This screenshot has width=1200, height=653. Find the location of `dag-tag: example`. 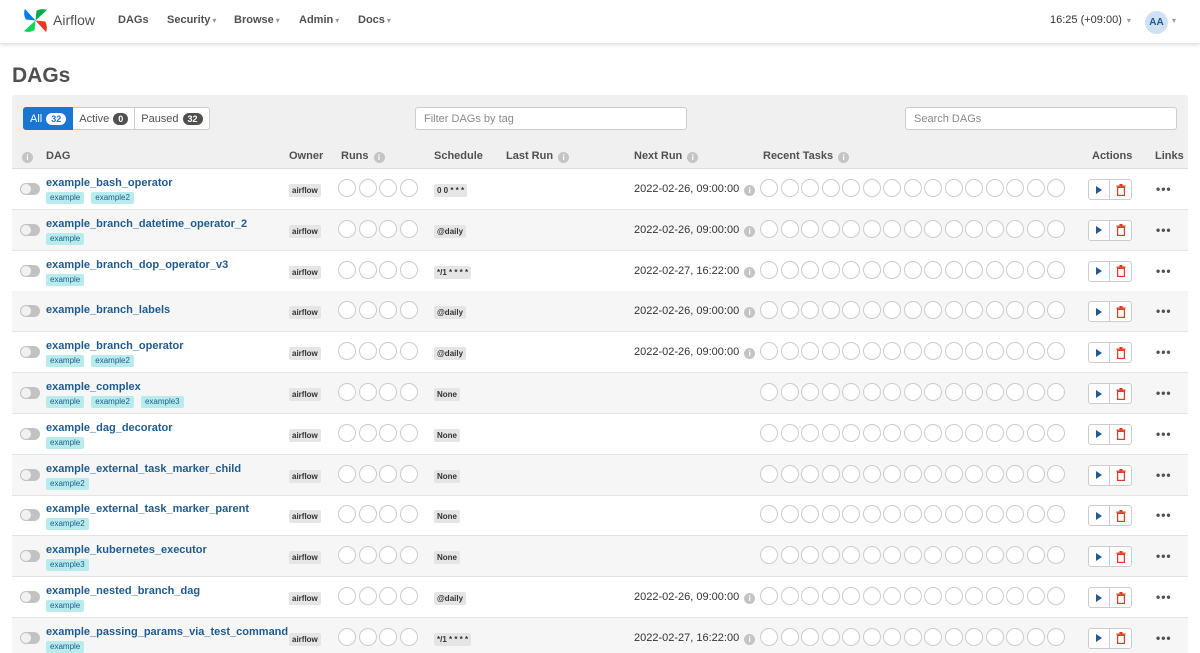

dag-tag: example is located at coordinates (65, 279).